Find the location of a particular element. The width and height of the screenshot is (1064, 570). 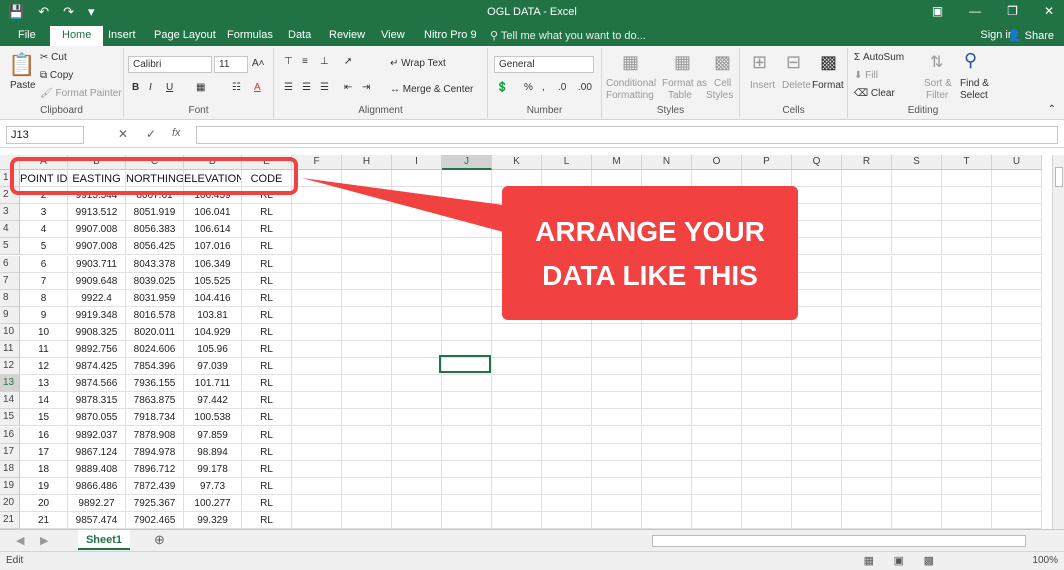

fill-color-icon: ☷ is located at coordinates (236, 87).